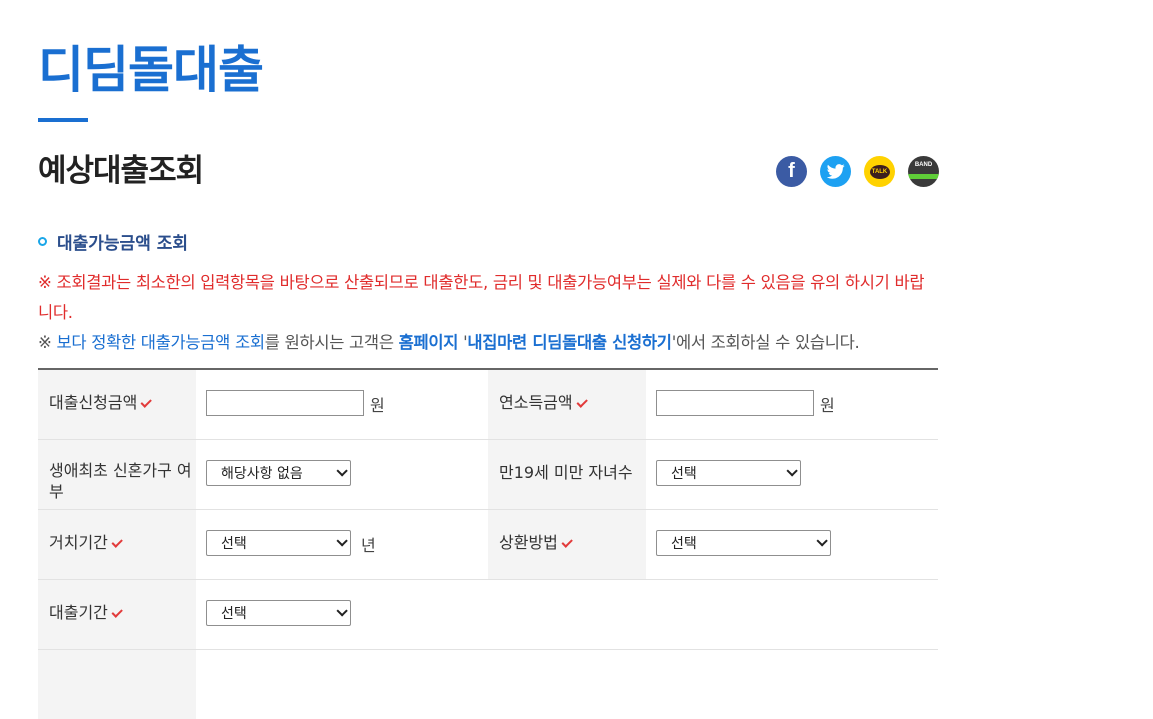  Describe the element at coordinates (713, 614) in the screenshot. I see `empty-cell` at that location.